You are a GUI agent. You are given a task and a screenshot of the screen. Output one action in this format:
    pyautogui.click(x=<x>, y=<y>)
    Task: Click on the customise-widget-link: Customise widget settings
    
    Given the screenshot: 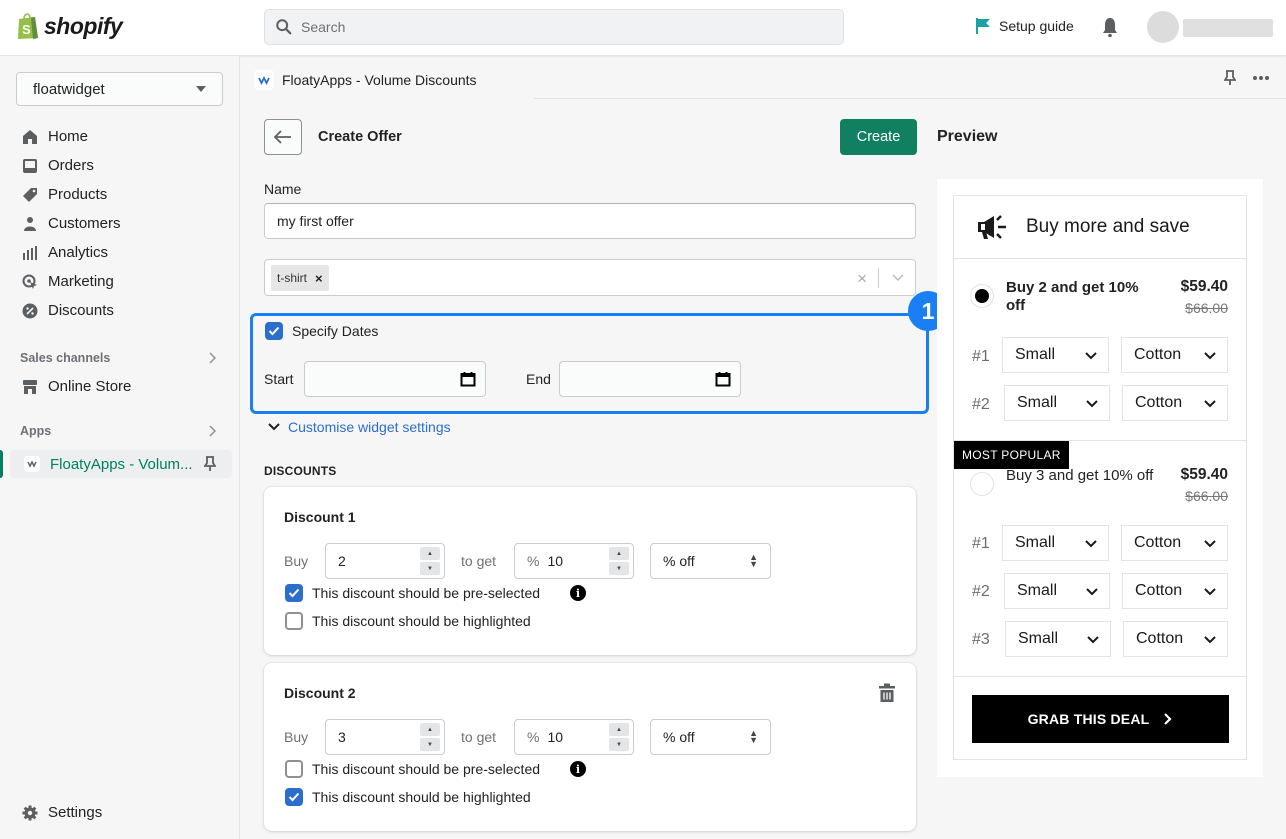 What is the action you would take?
    pyautogui.click(x=359, y=427)
    